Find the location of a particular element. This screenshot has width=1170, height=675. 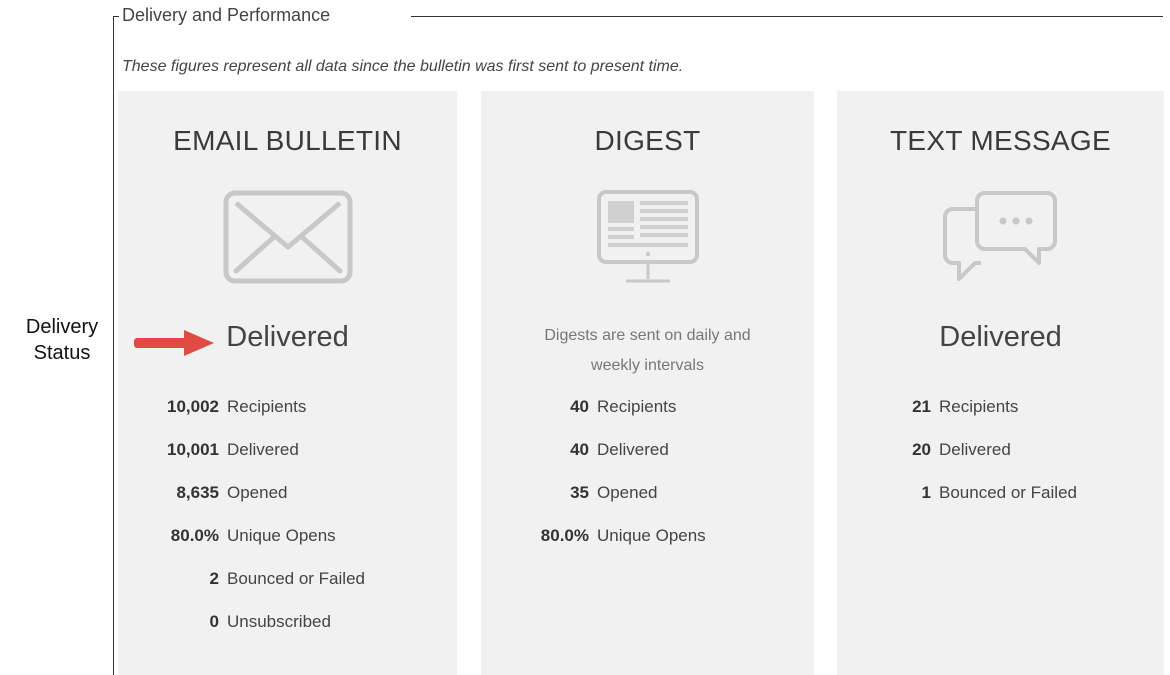

delivery-status-annotation: Delivery Status is located at coordinates (62, 340).